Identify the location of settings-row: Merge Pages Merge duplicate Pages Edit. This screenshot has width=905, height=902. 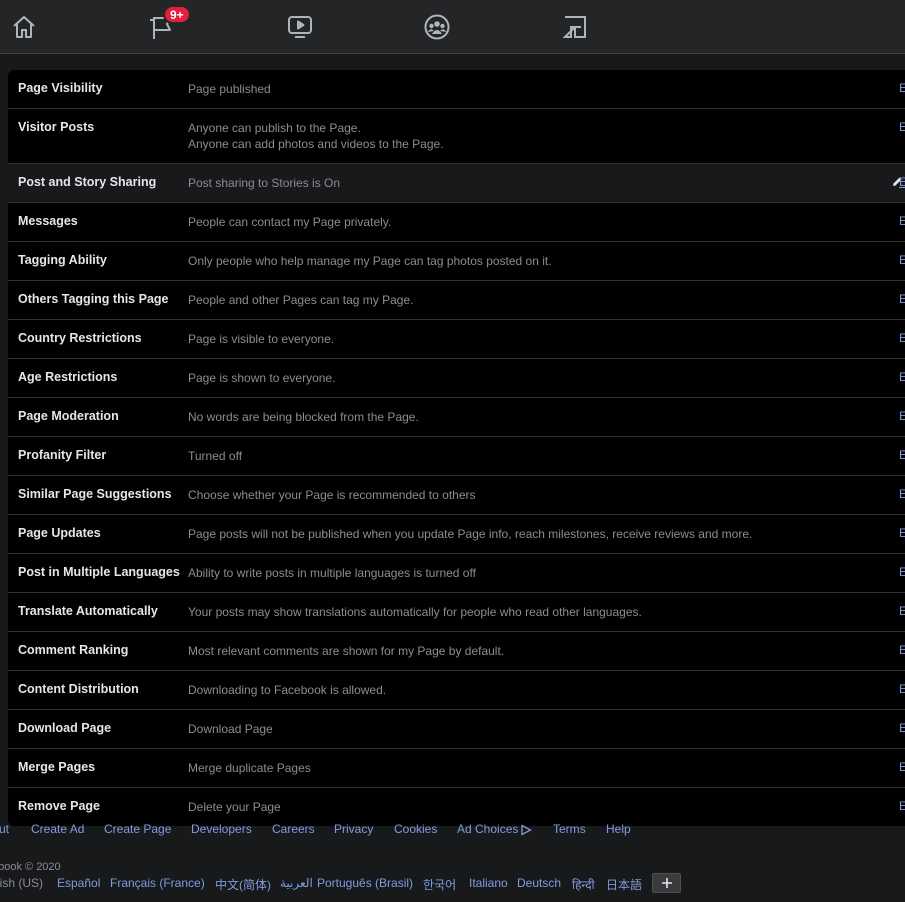
(456, 768).